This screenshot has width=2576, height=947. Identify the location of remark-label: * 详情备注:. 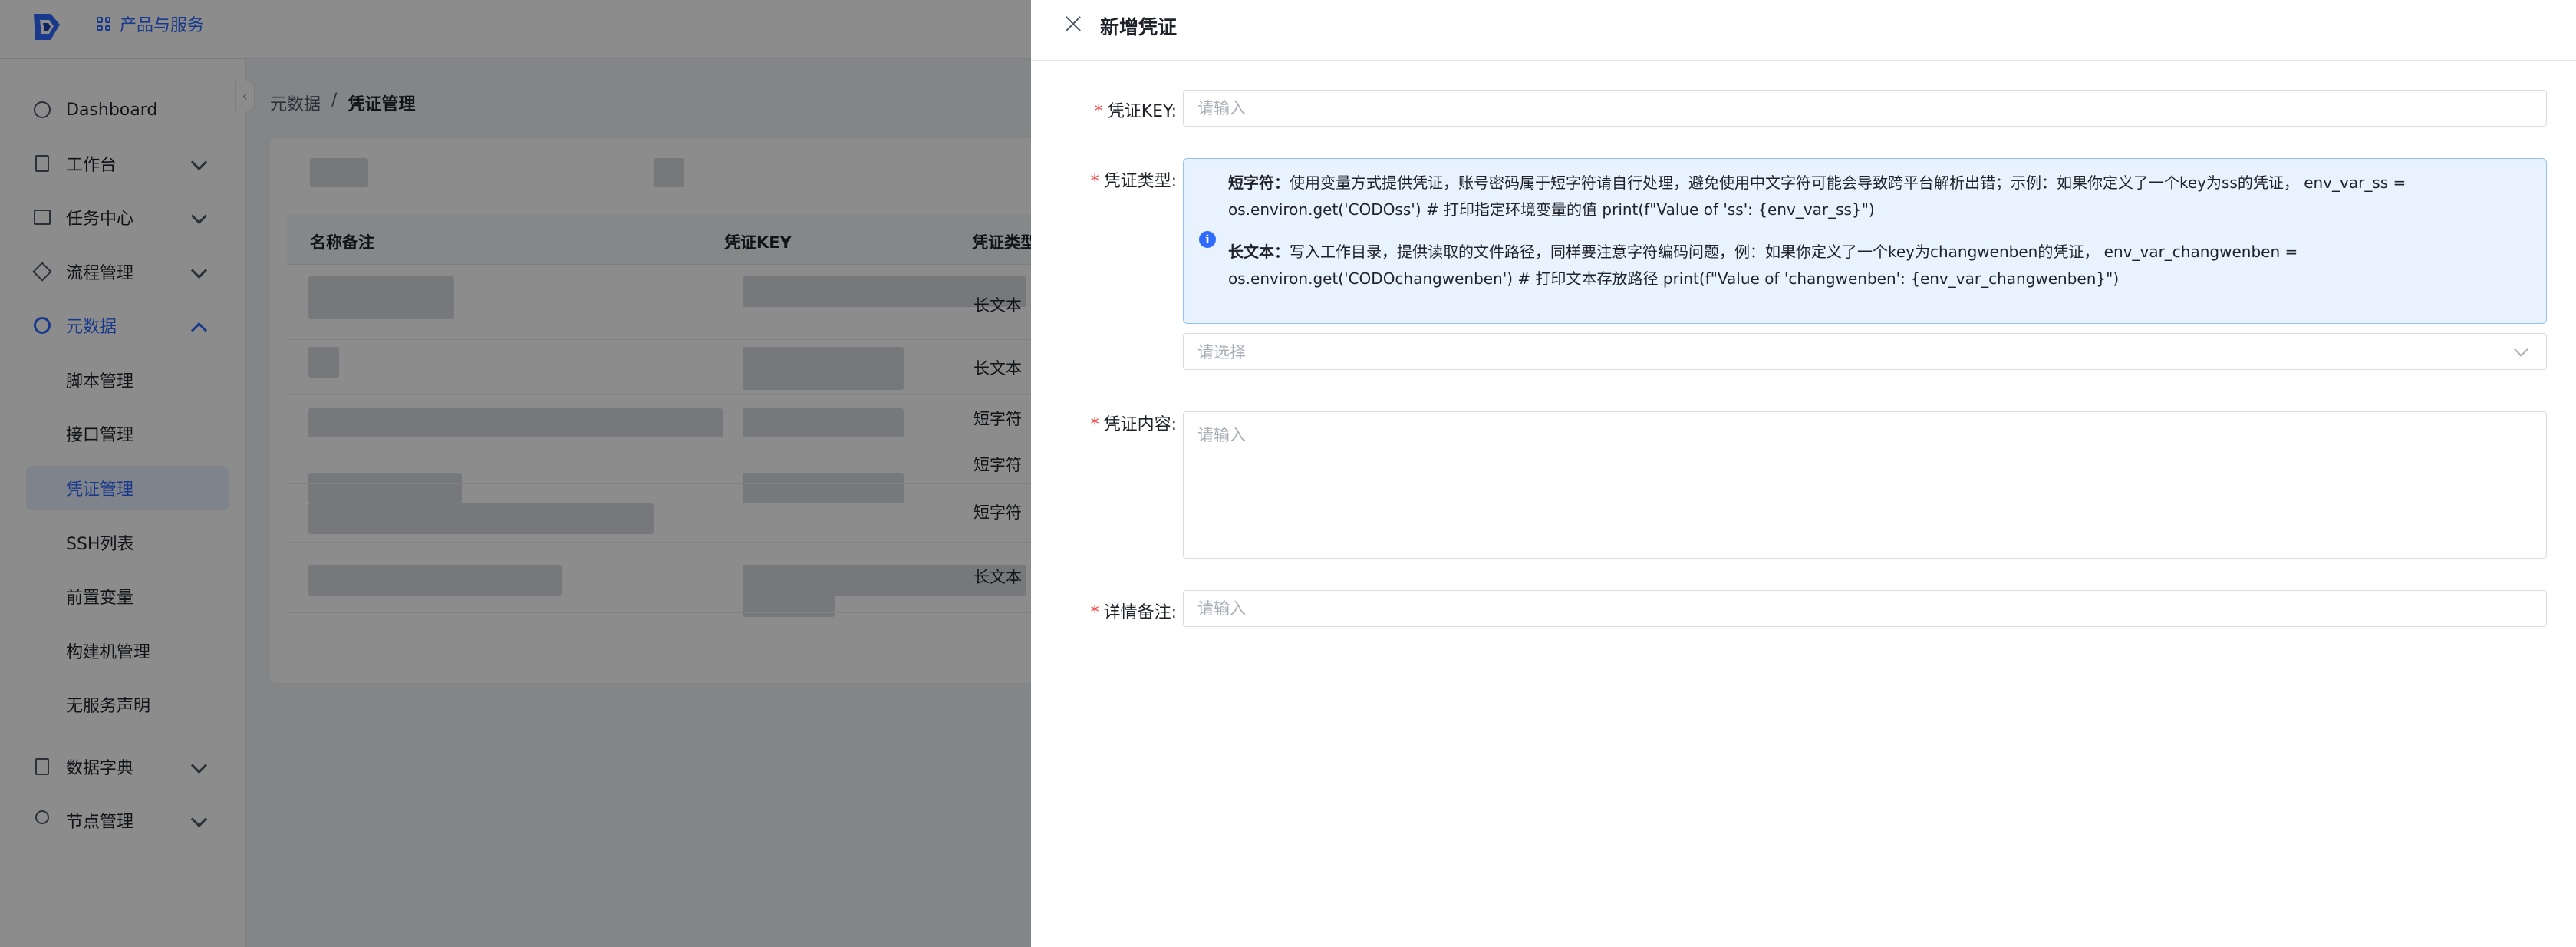
(1133, 613).